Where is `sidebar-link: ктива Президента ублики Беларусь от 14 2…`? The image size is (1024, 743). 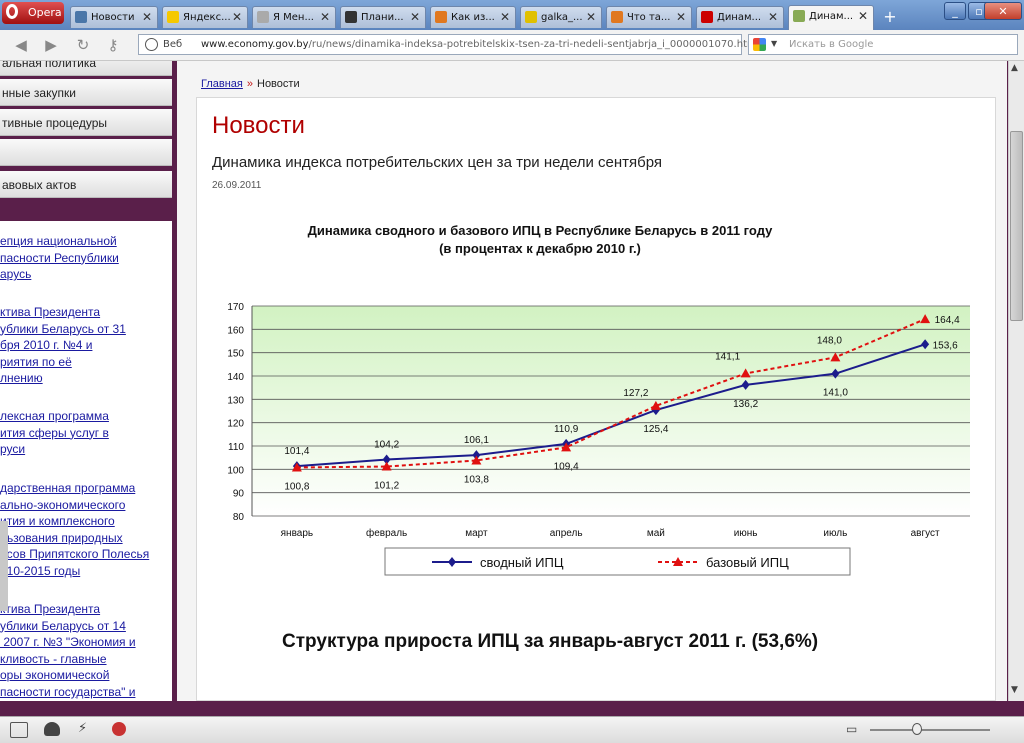 sidebar-link: ктива Президента ублики Беларусь от 14 2… is located at coordinates (84, 651).